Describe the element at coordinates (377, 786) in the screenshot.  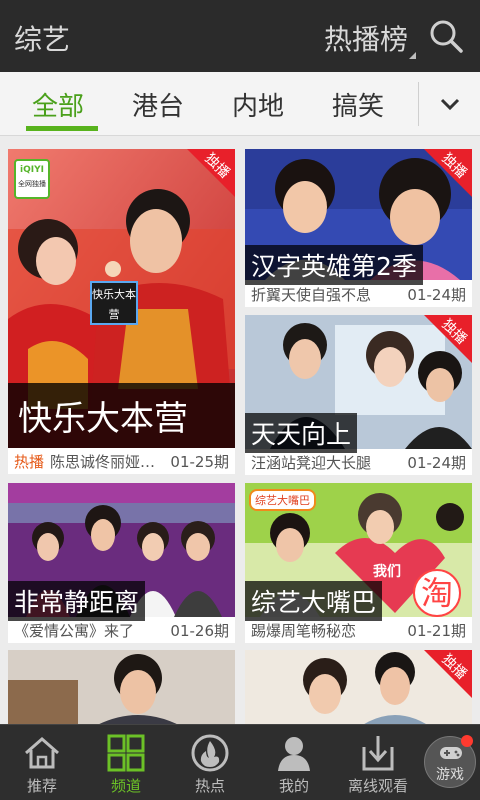
I see `nav-label: 离线观看` at that location.